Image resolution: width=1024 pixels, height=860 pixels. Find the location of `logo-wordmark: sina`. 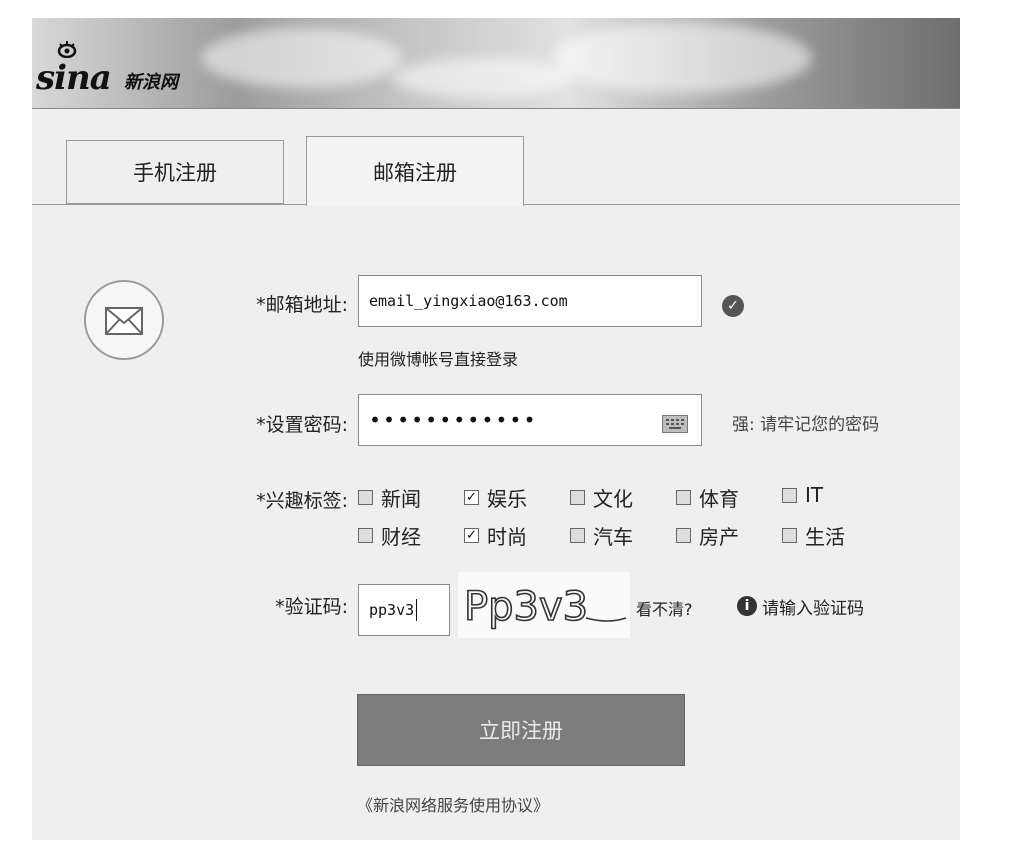

logo-wordmark: sina is located at coordinates (74, 78).